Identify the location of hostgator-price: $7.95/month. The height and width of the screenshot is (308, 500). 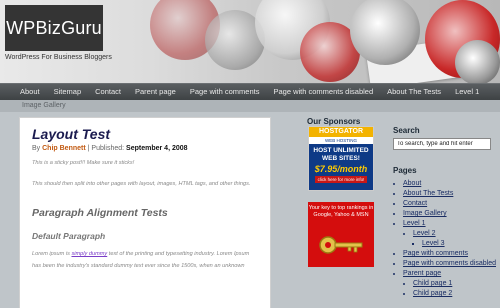
(341, 169).